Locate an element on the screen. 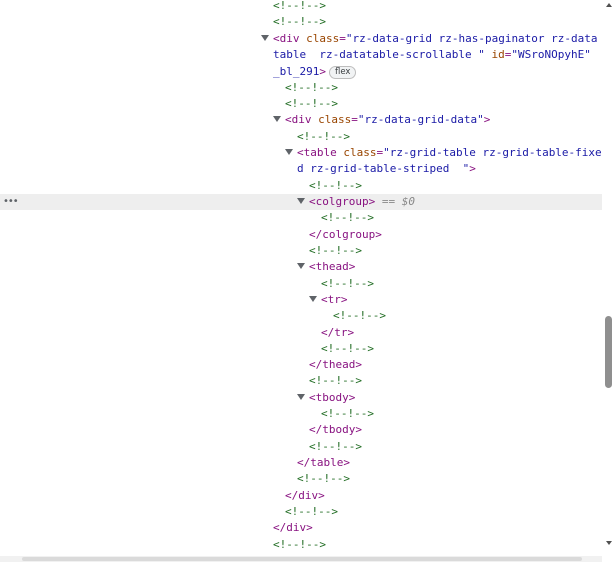 The image size is (616, 562). scroll-down-arrow-icon is located at coordinates (609, 543).